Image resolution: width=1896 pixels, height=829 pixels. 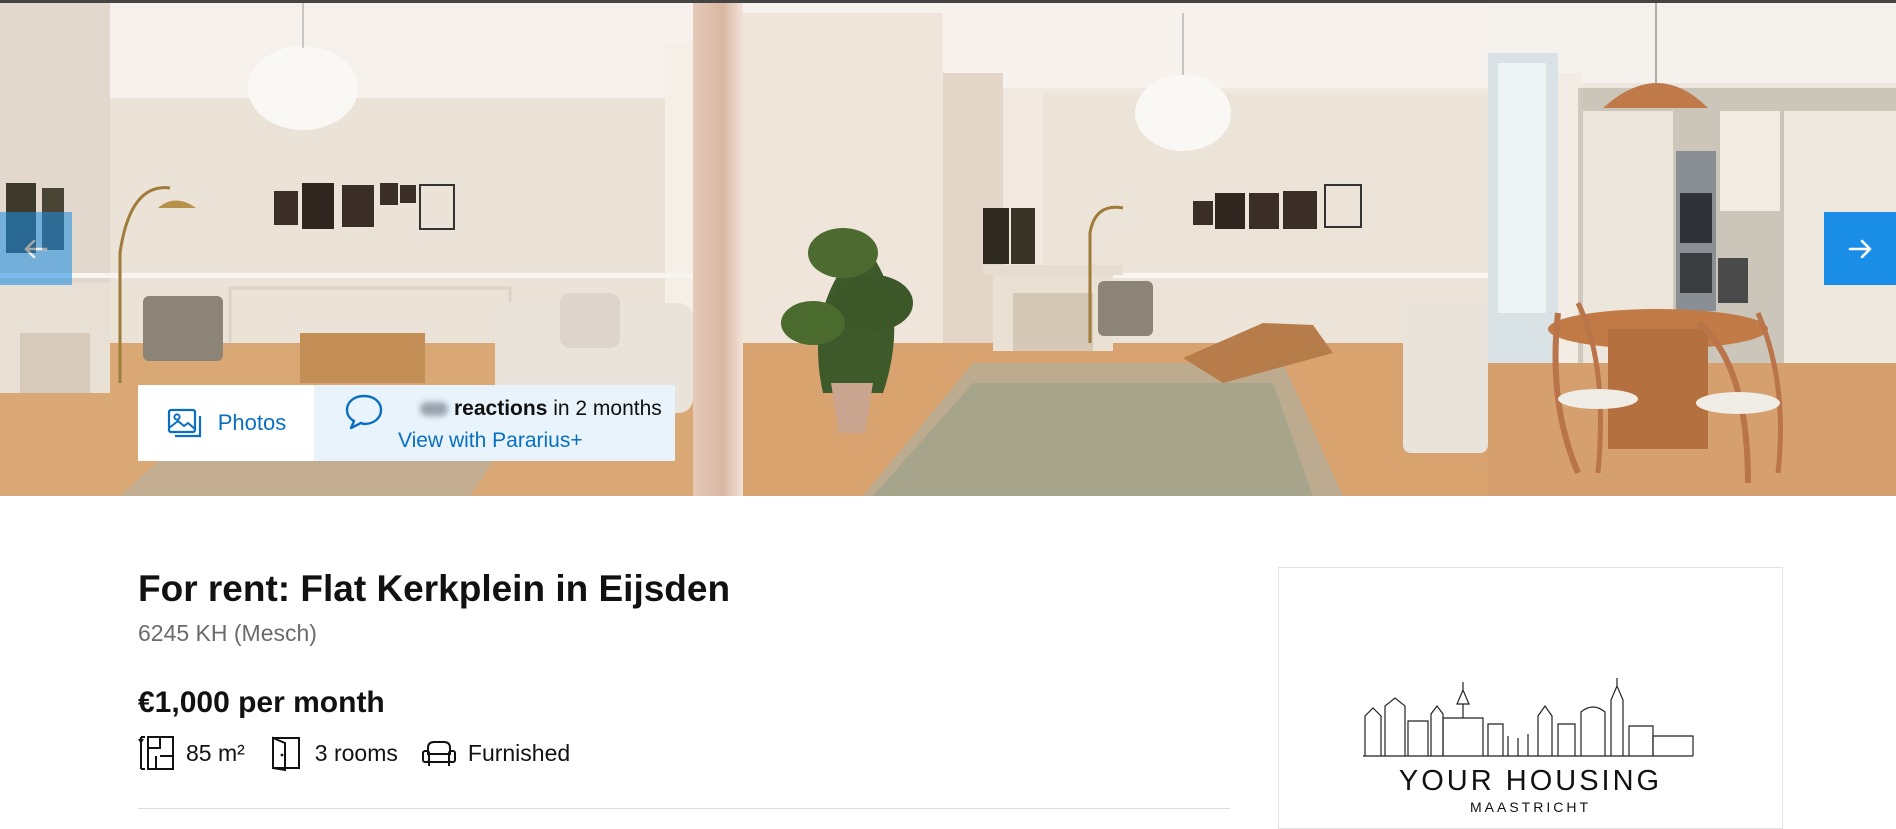 I want to click on feature-furnished: Furnished, so click(x=495, y=753).